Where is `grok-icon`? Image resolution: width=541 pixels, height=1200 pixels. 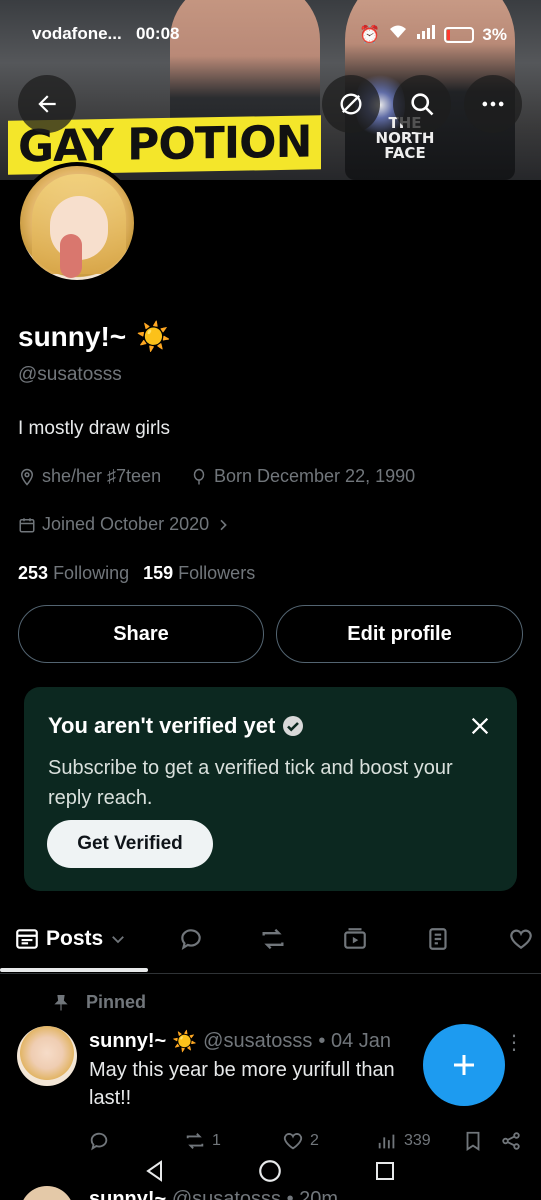
grok-icon is located at coordinates (351, 104).